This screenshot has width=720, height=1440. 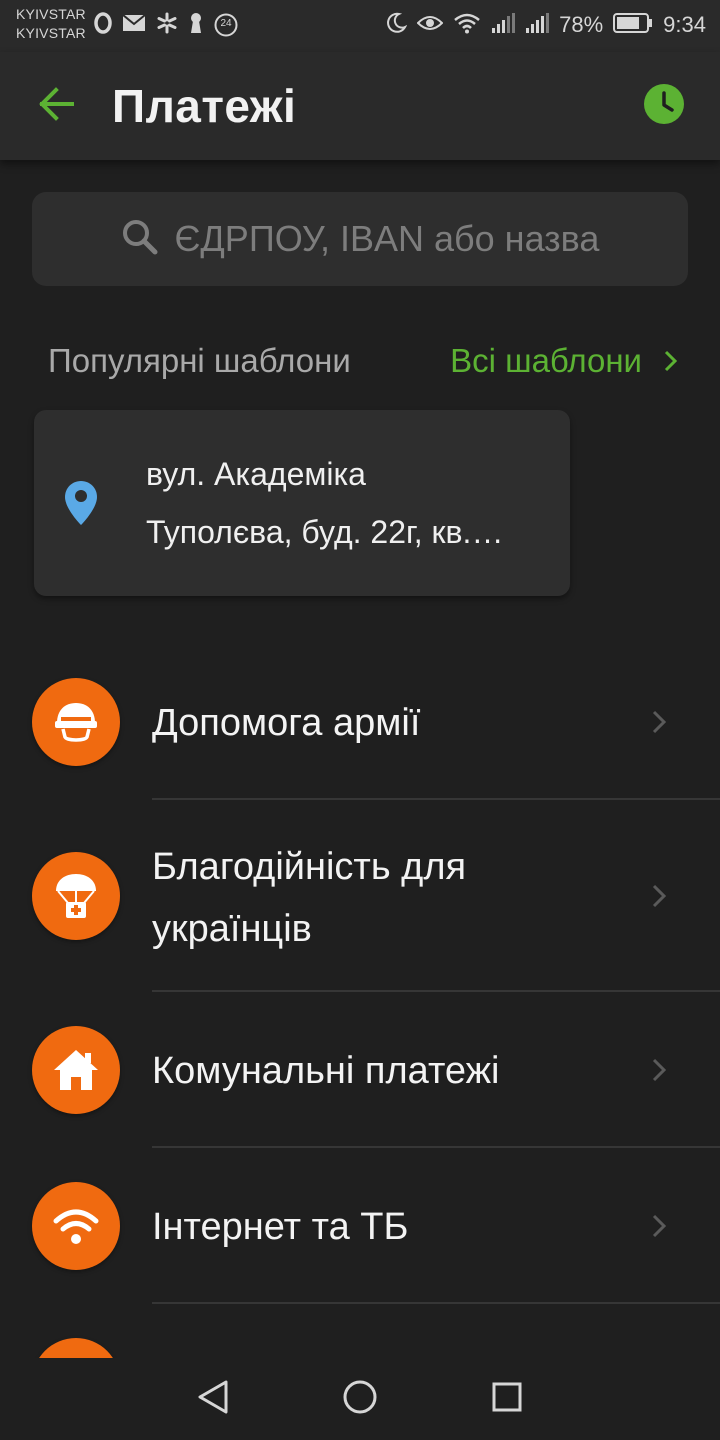 What do you see at coordinates (309, 898) in the screenshot?
I see `category-label: Благодійність для українців` at bounding box center [309, 898].